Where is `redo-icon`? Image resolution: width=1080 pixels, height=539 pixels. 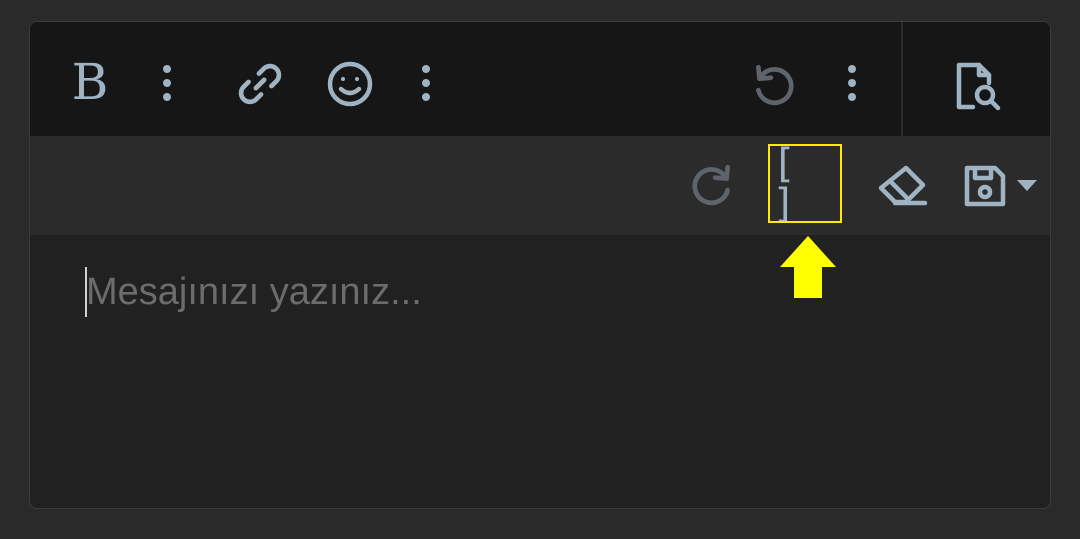
redo-icon is located at coordinates (711, 185).